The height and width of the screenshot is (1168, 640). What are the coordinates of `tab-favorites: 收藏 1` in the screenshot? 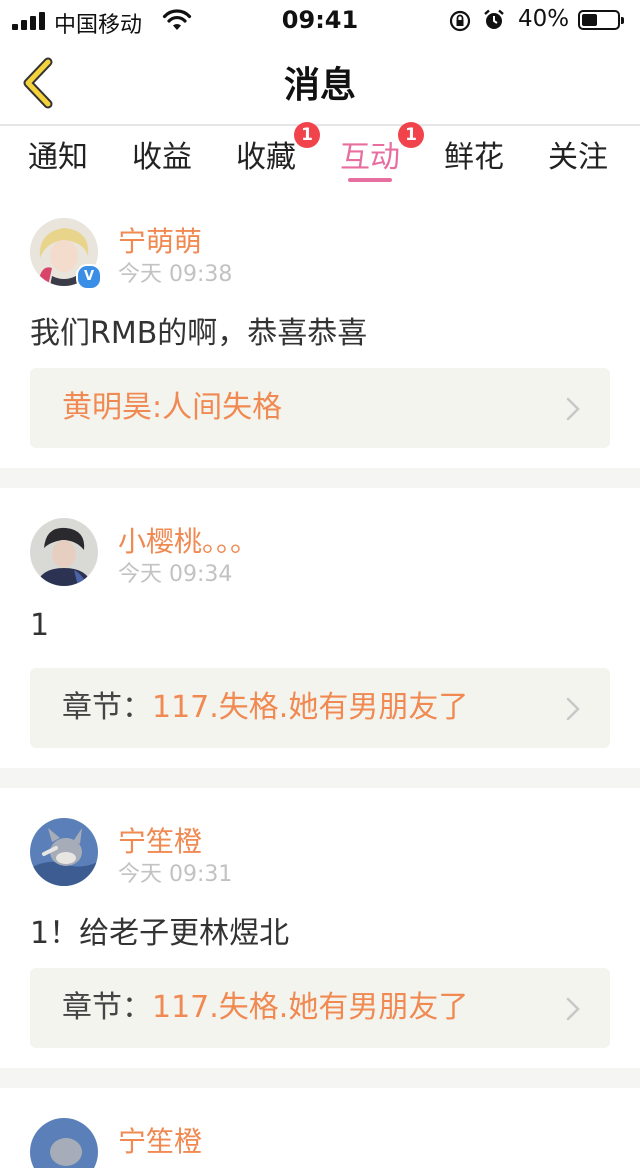 It's located at (278, 152).